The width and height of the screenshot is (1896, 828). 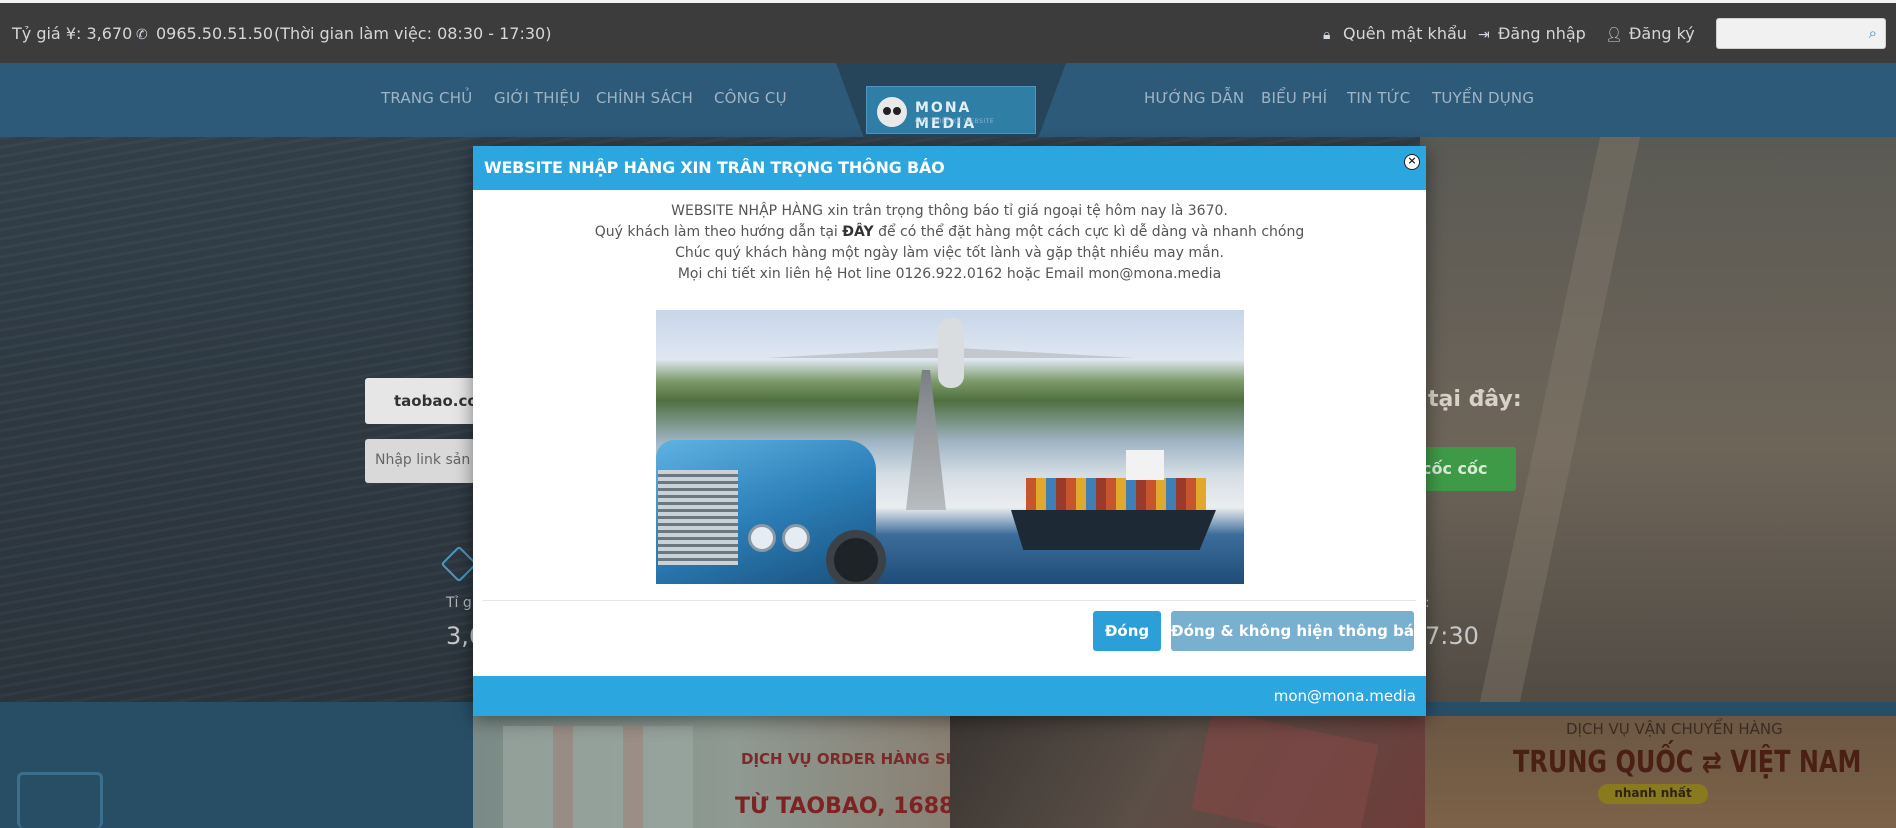 I want to click on nav-news: TIN TỨC, so click(x=1378, y=98).